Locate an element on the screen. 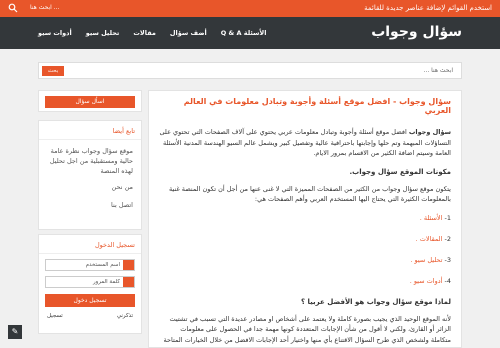 The height and width of the screenshot is (348, 500). follow-links: من نحن اتصل بنا is located at coordinates (90, 199).